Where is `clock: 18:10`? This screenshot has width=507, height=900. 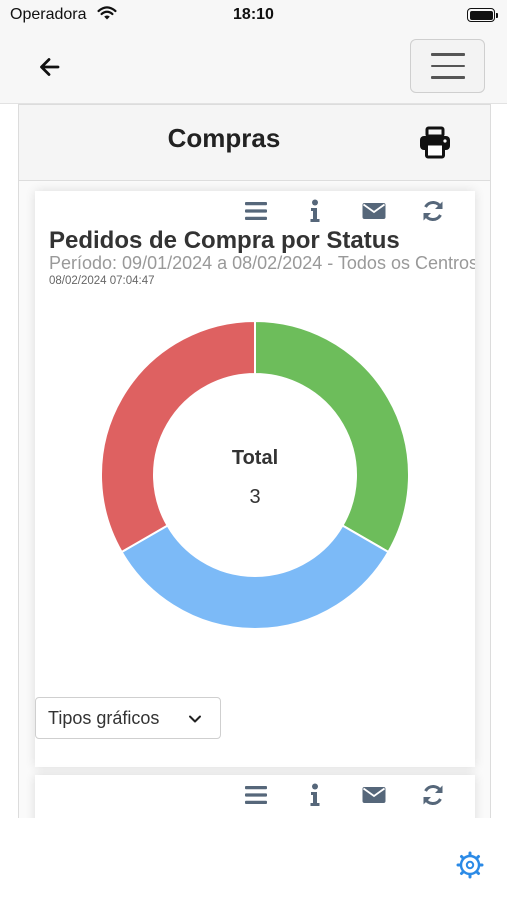 clock: 18:10 is located at coordinates (253, 14).